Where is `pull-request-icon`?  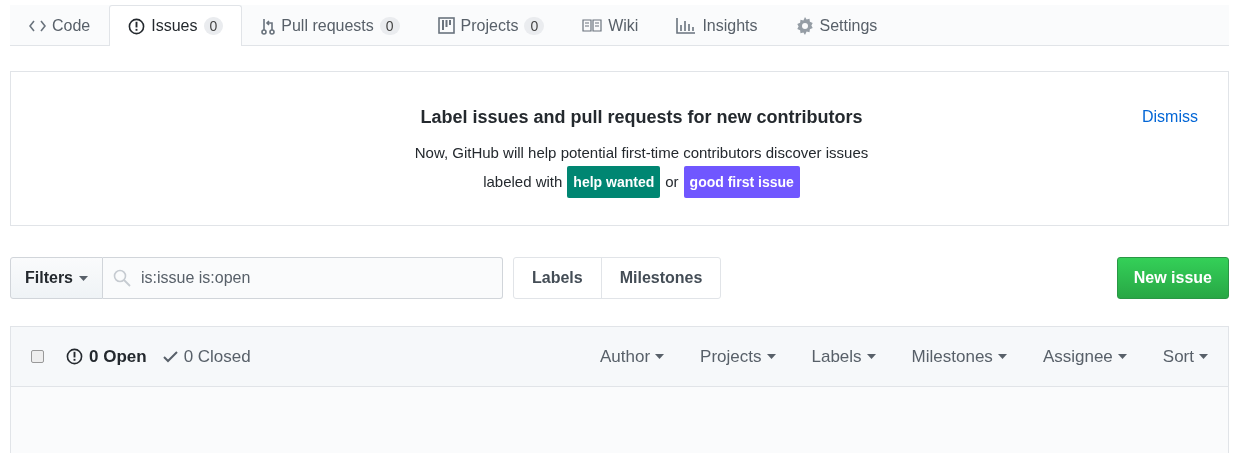
pull-request-icon is located at coordinates (268, 25).